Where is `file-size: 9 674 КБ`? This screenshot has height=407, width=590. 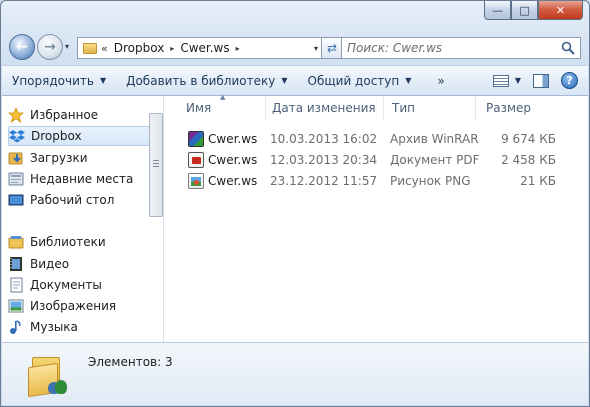
file-size: 9 674 КБ is located at coordinates (528, 139).